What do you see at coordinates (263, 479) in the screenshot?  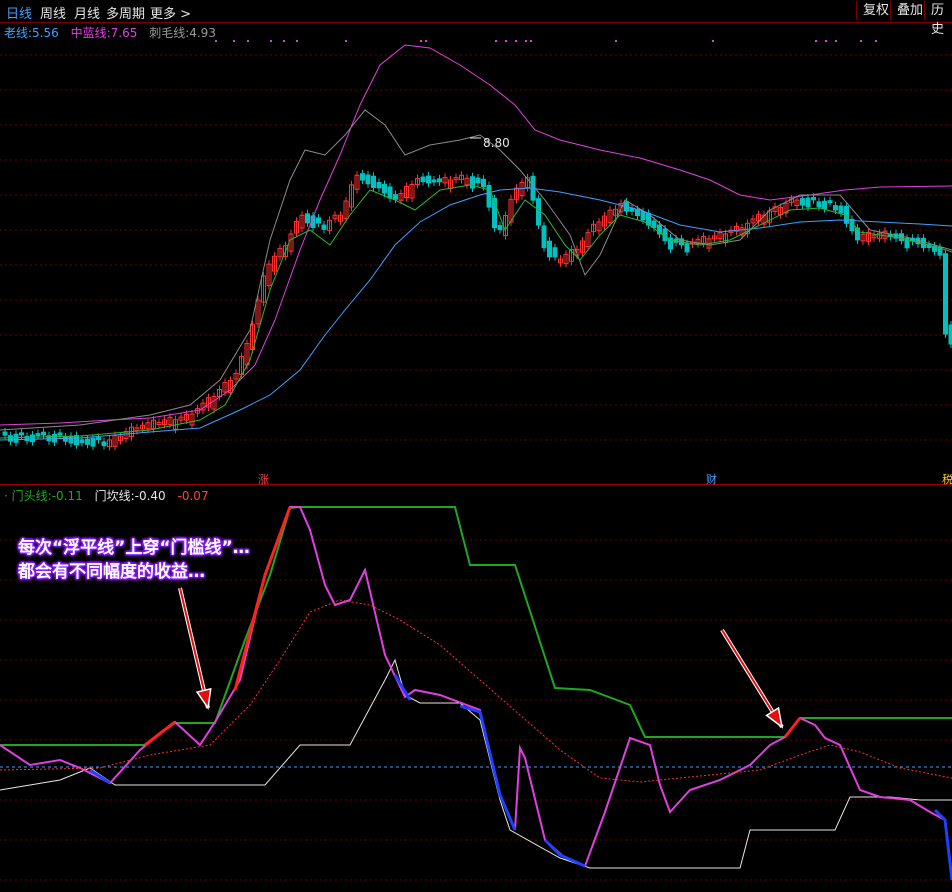 I see `event-marker-zhang: 涨` at bounding box center [263, 479].